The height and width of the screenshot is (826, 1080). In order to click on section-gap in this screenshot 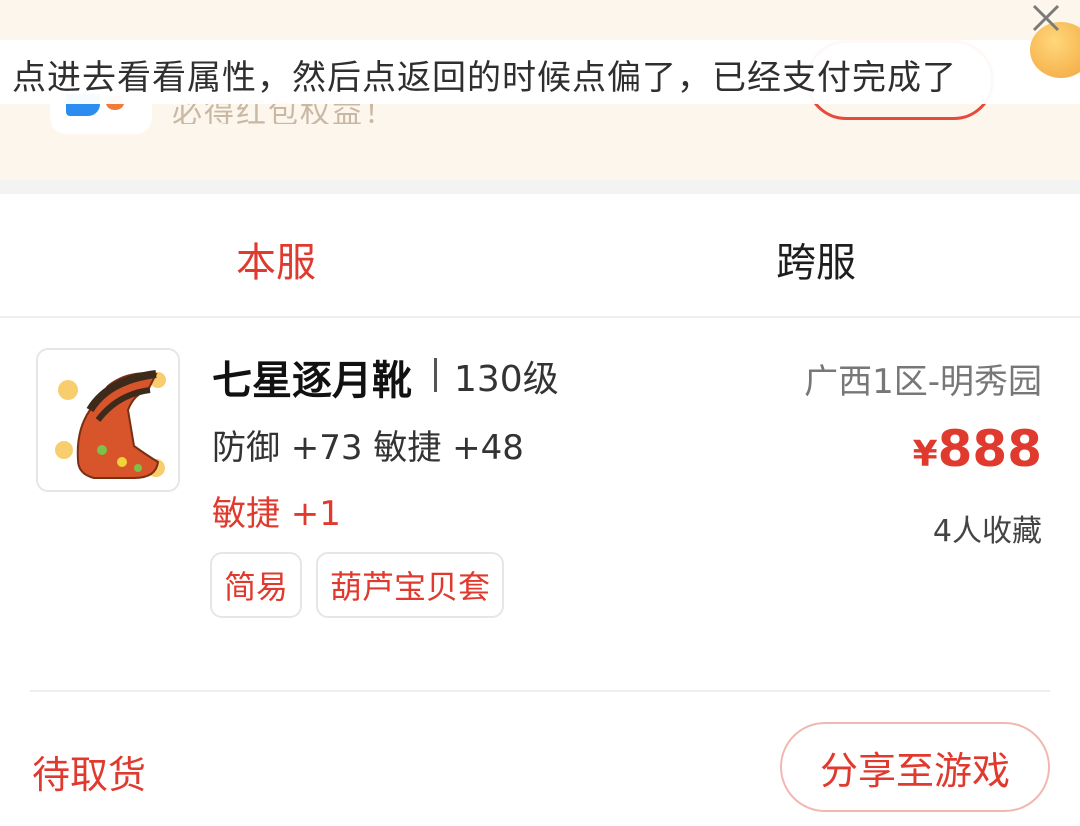, I will do `click(540, 187)`.